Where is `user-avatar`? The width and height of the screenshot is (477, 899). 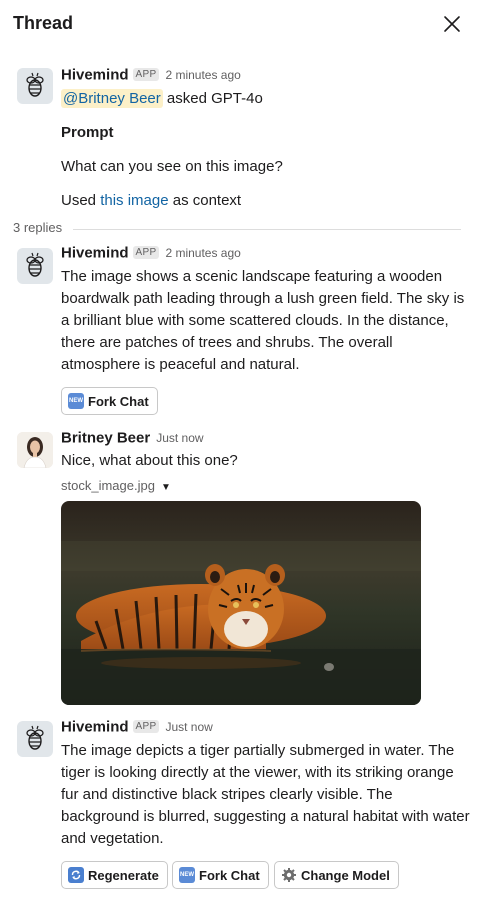
user-avatar is located at coordinates (35, 450).